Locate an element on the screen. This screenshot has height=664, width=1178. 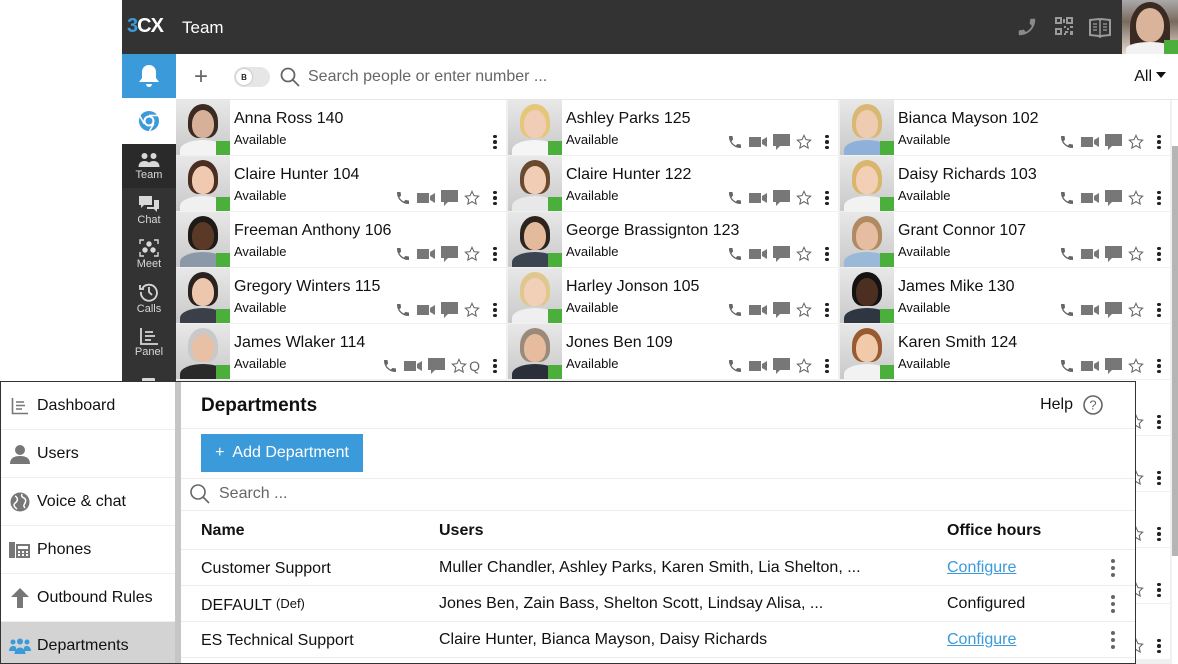
contact-card: Gregory Winters 115 Available is located at coordinates (341, 295).